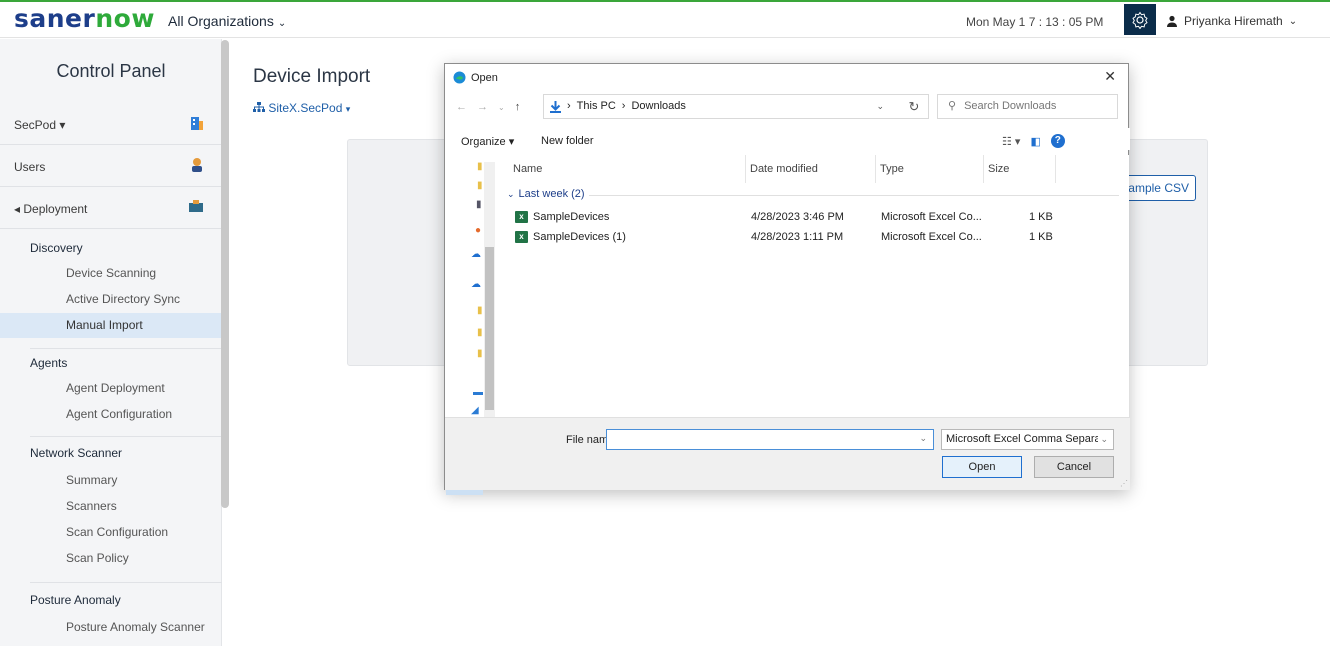  What do you see at coordinates (482, 107) in the screenshot?
I see `forward-arrow-icon: →` at bounding box center [482, 107].